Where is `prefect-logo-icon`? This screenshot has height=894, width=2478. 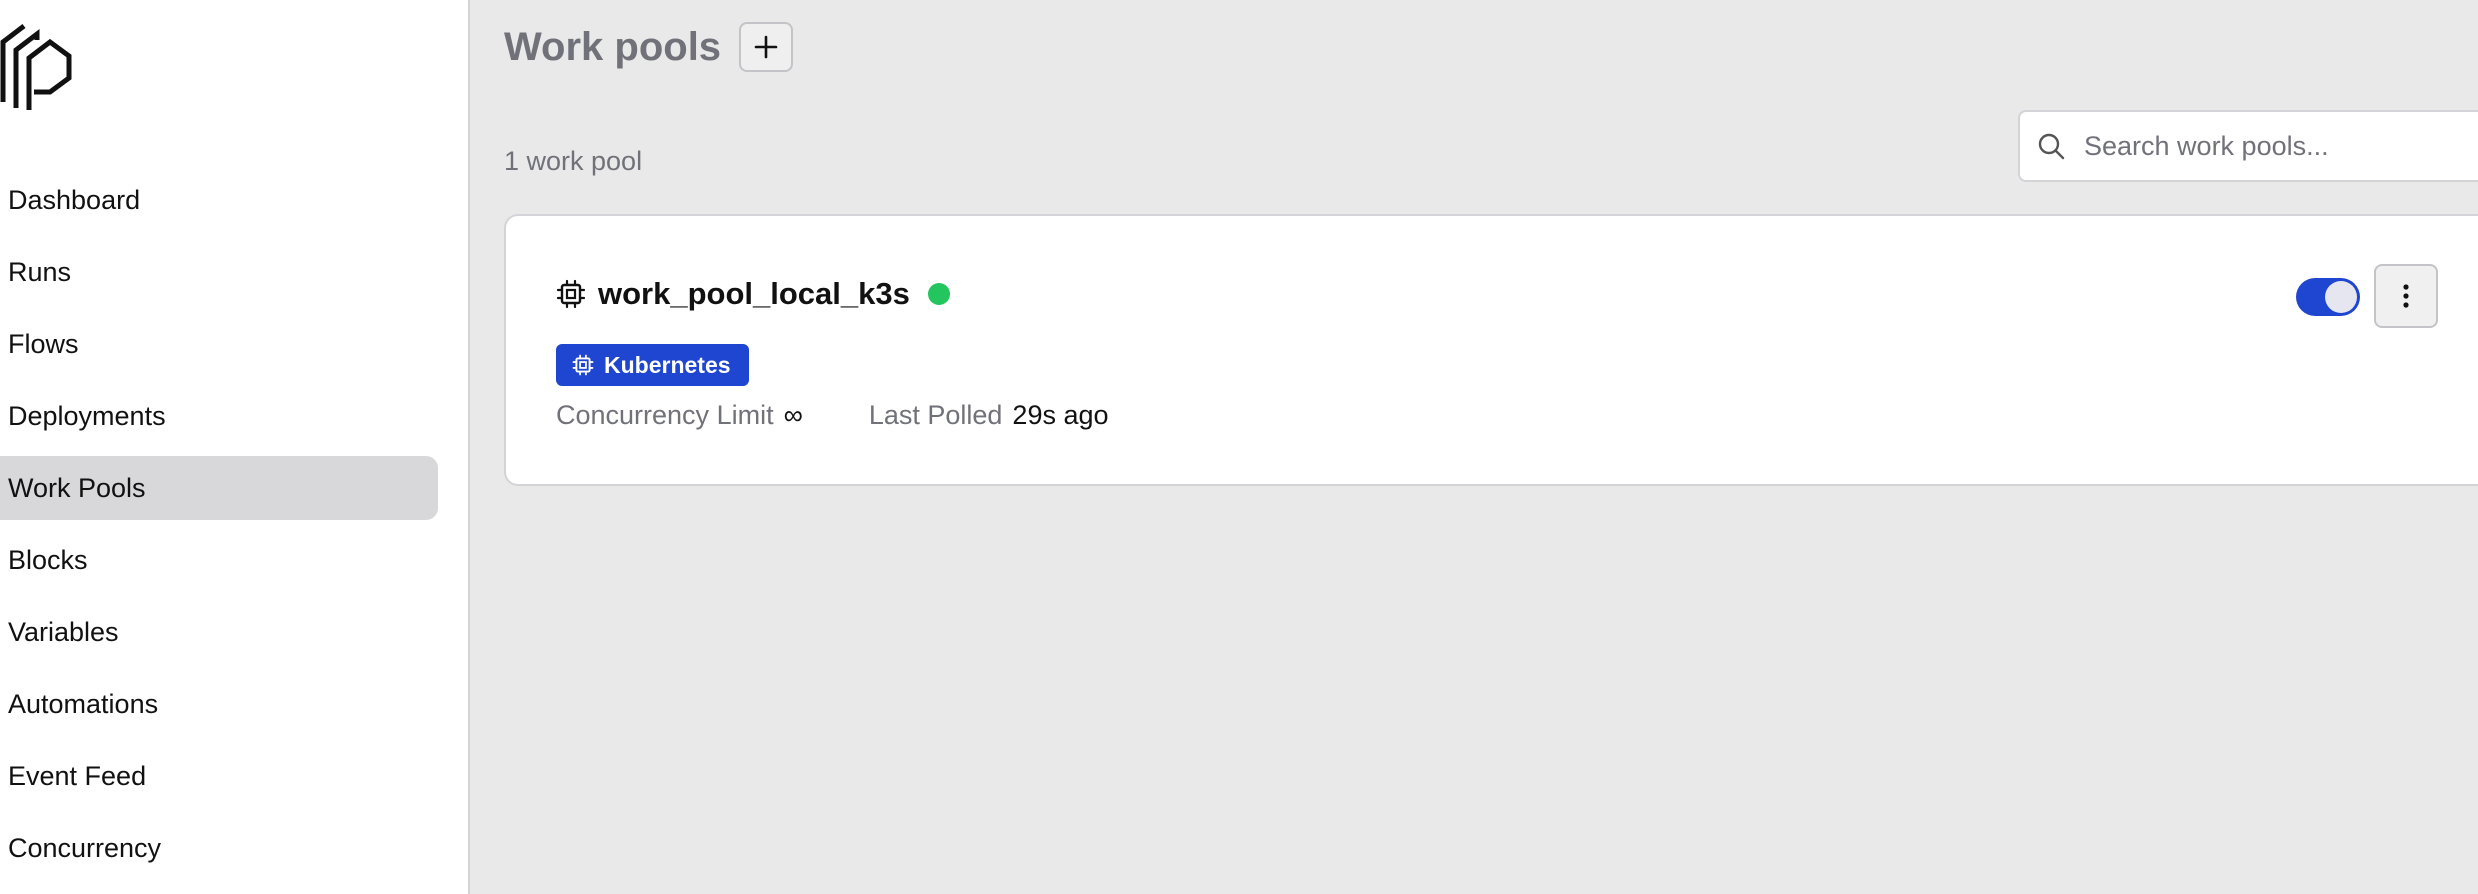 prefect-logo-icon is located at coordinates (36, 67).